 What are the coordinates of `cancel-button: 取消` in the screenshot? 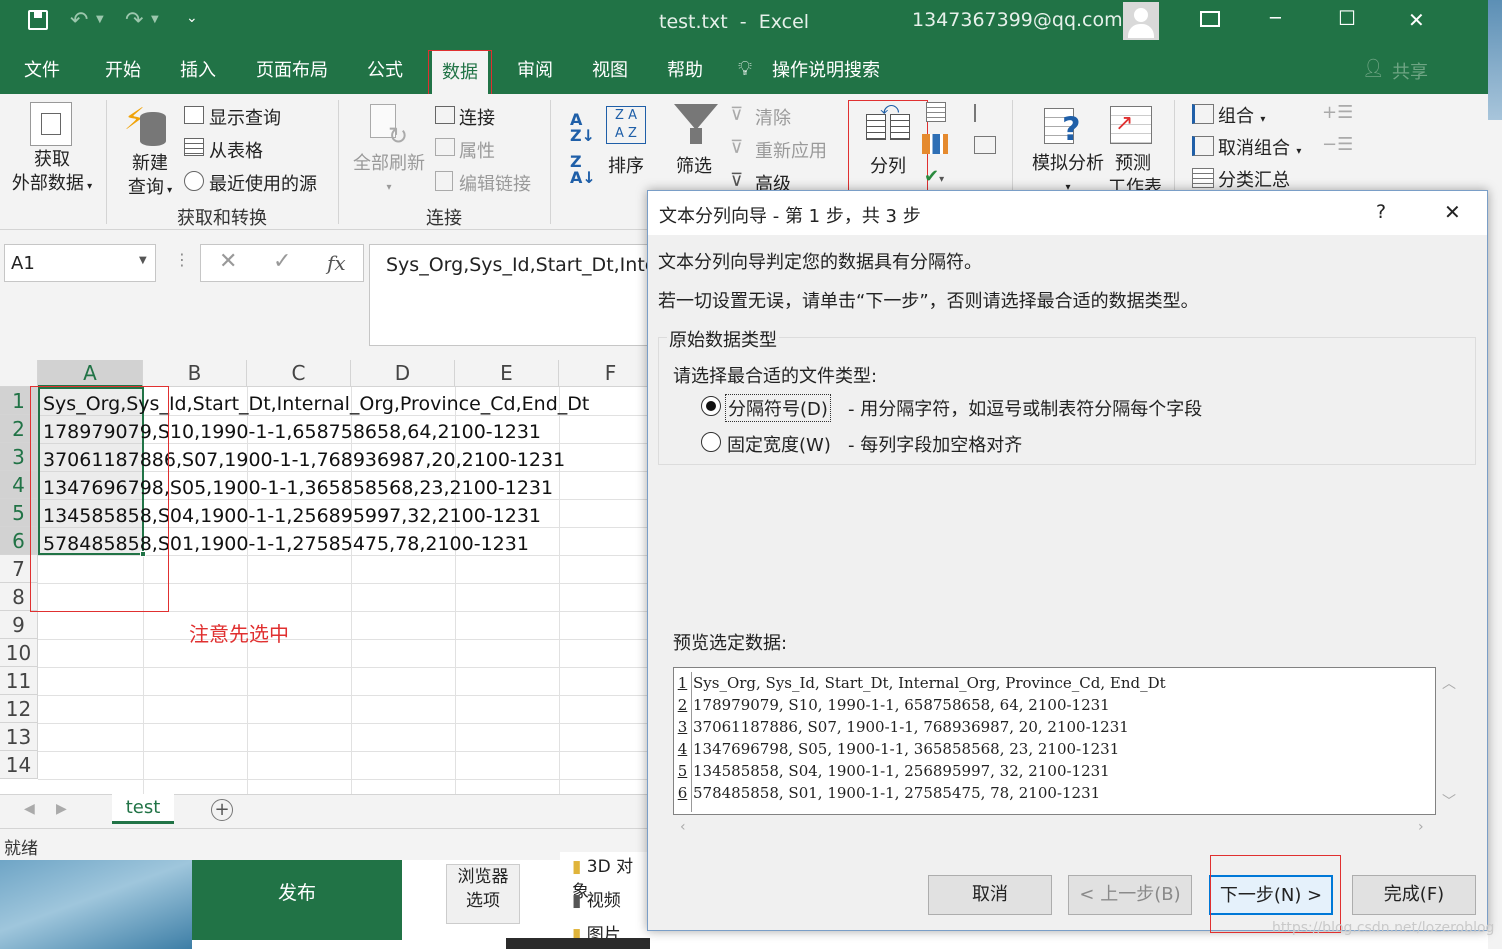 It's located at (990, 895).